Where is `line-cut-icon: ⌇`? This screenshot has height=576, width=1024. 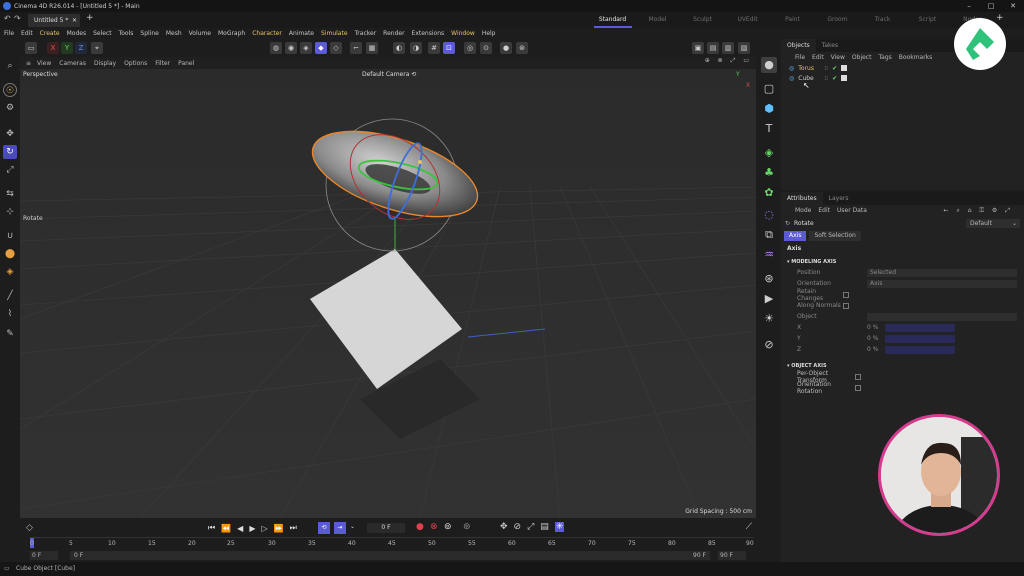
line-cut-icon: ⌇ is located at coordinates (10, 314).